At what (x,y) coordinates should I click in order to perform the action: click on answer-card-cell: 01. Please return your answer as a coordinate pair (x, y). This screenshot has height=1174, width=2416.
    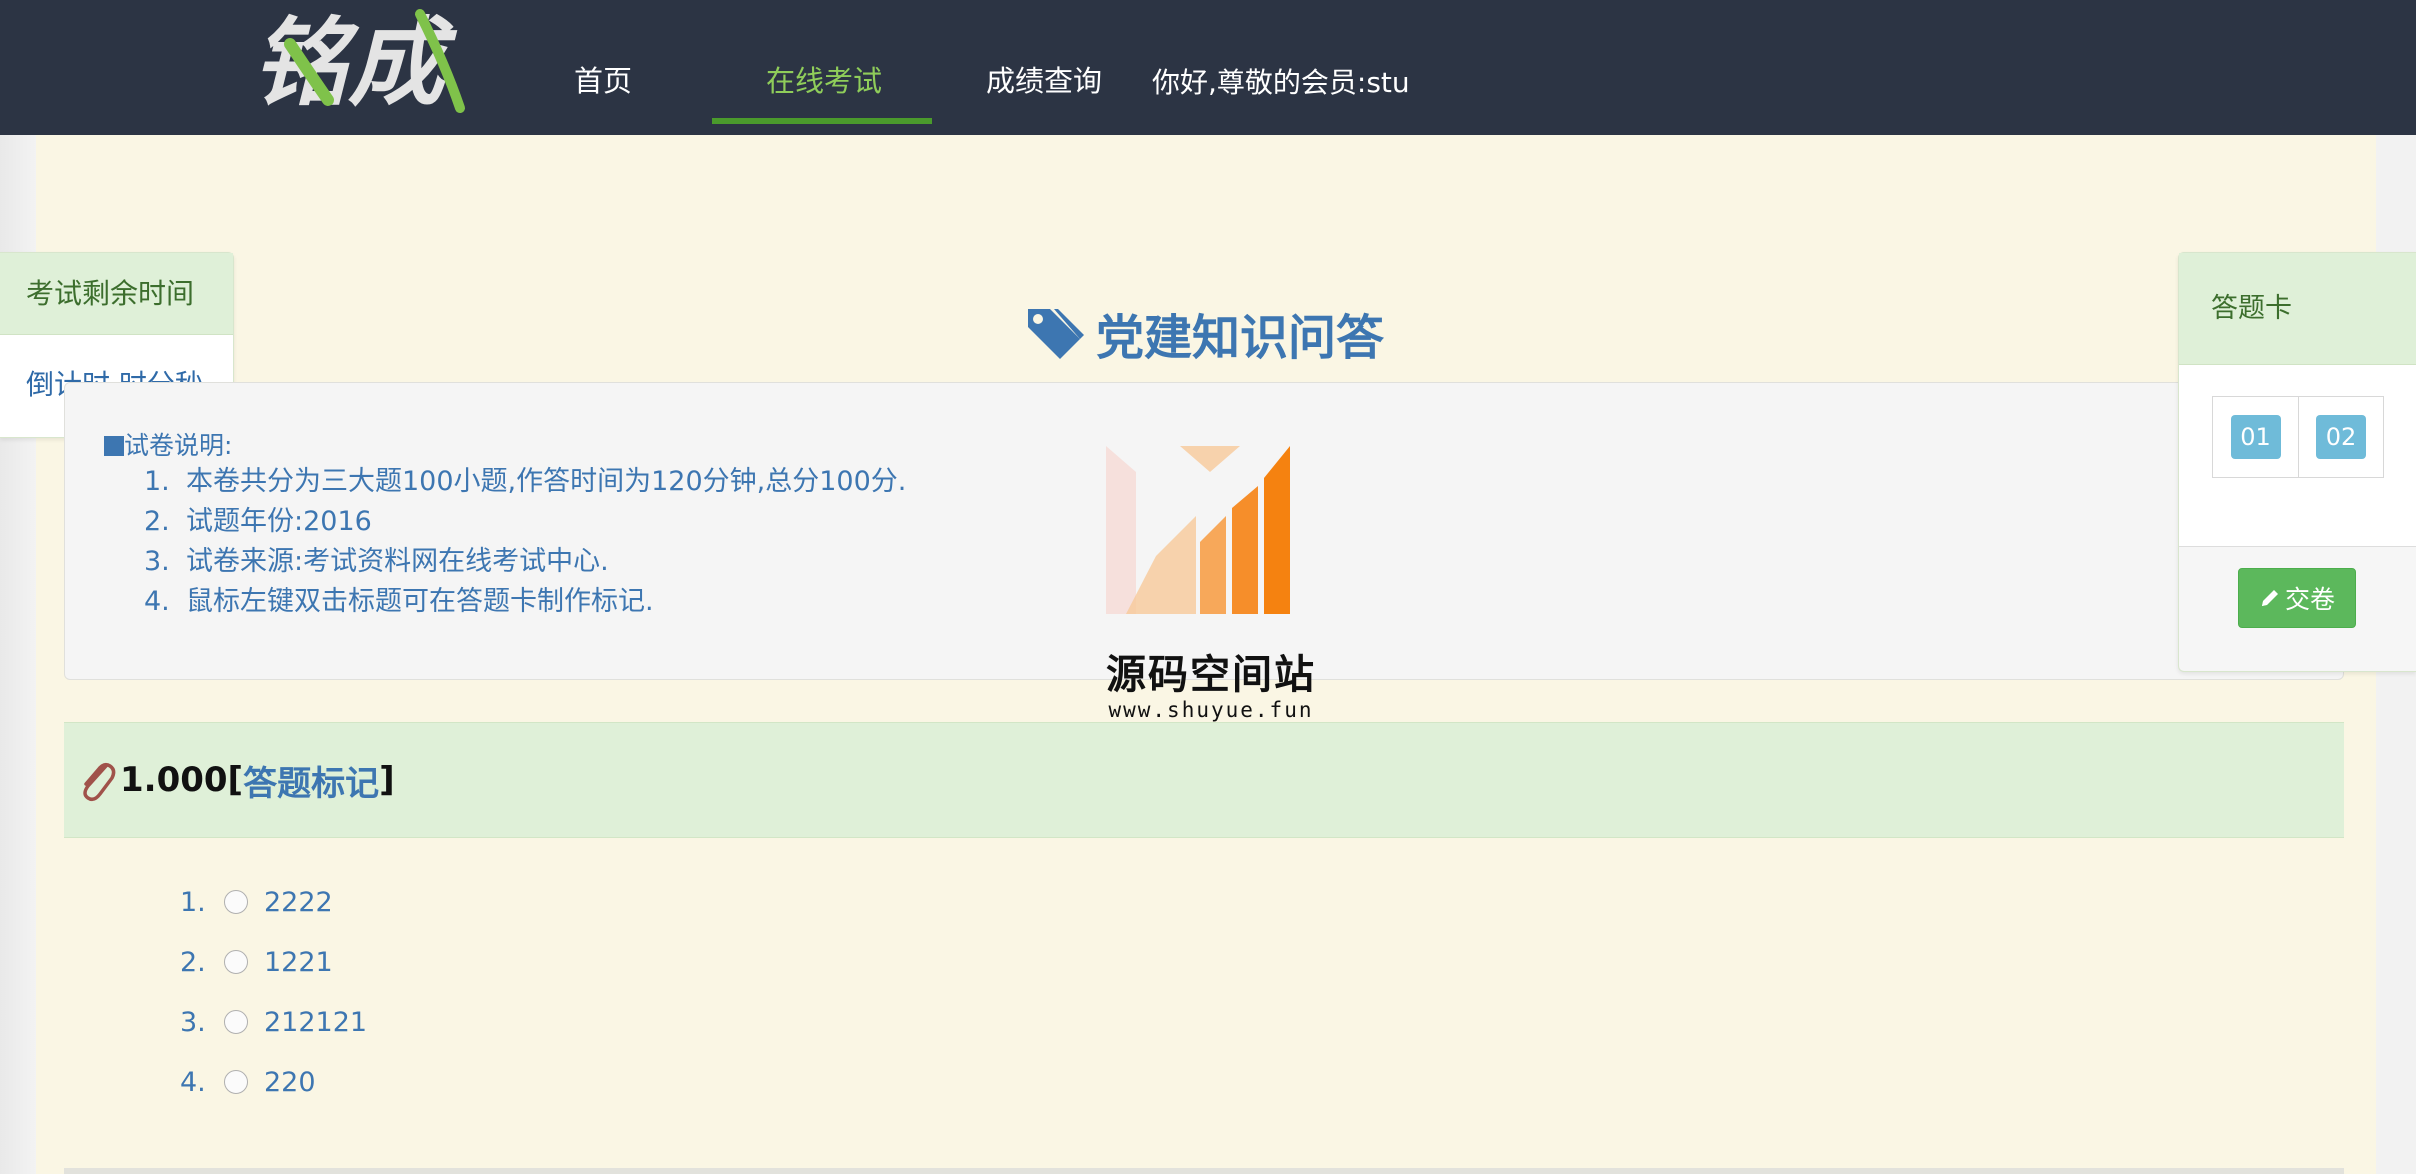
    Looking at the image, I should click on (2255, 437).